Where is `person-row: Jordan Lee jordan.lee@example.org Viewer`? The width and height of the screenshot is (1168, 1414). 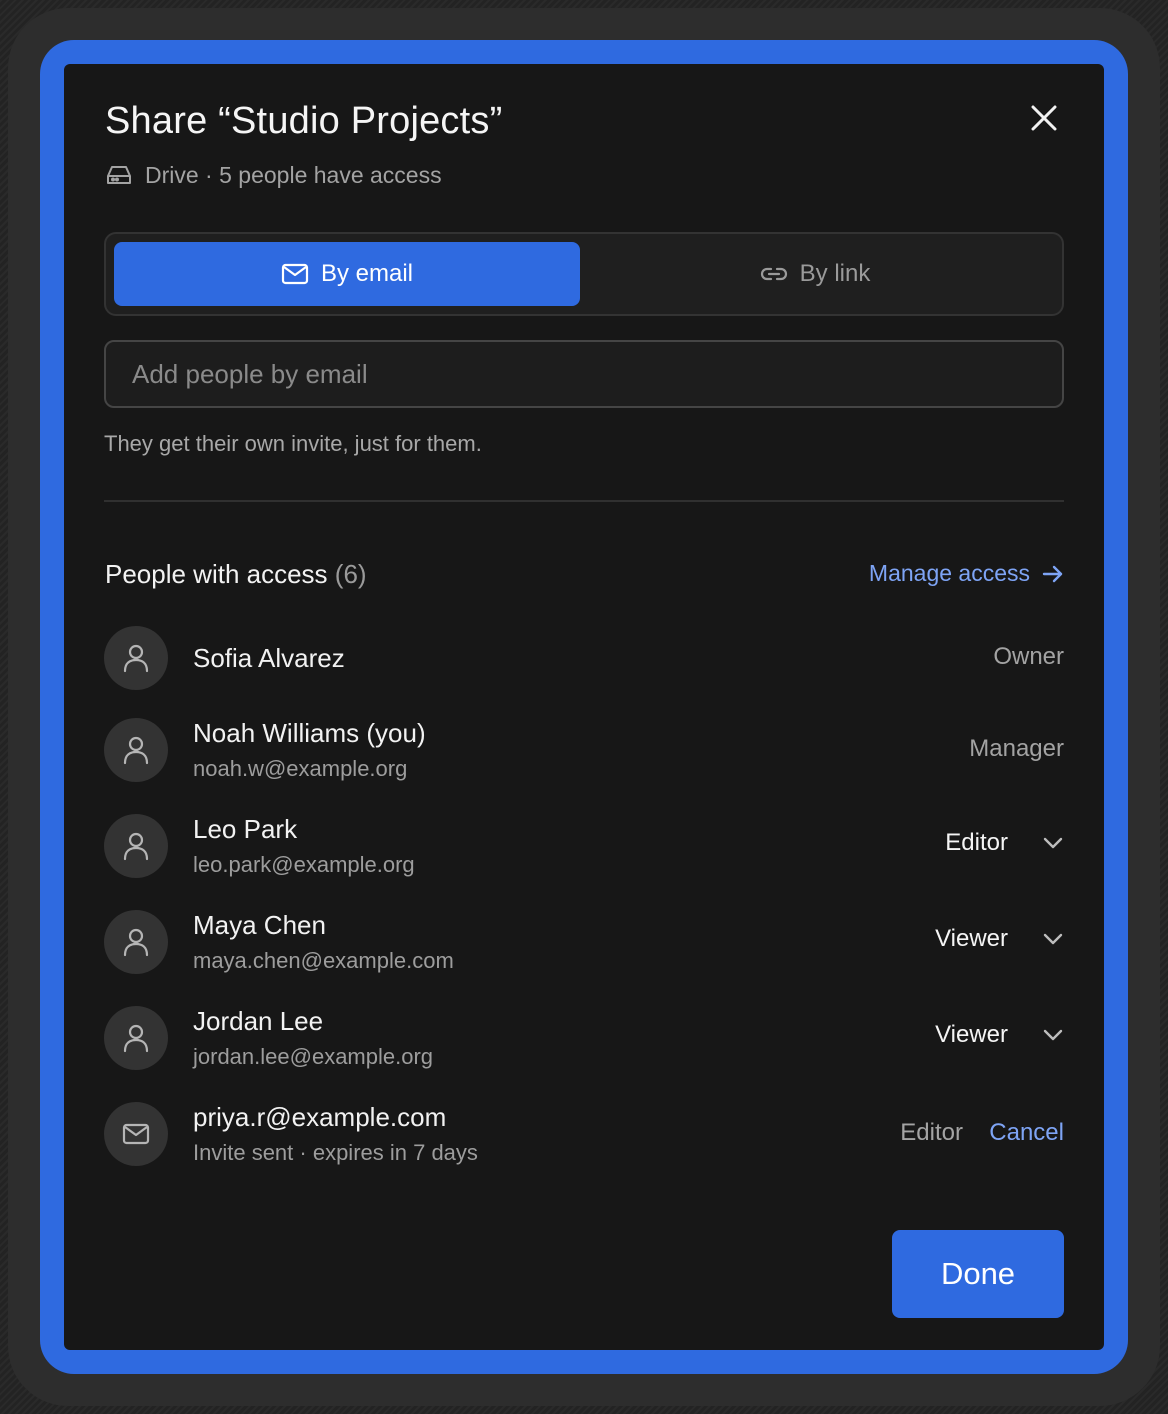
person-row: Jordan Lee jordan.lee@example.org Viewer is located at coordinates (584, 1038).